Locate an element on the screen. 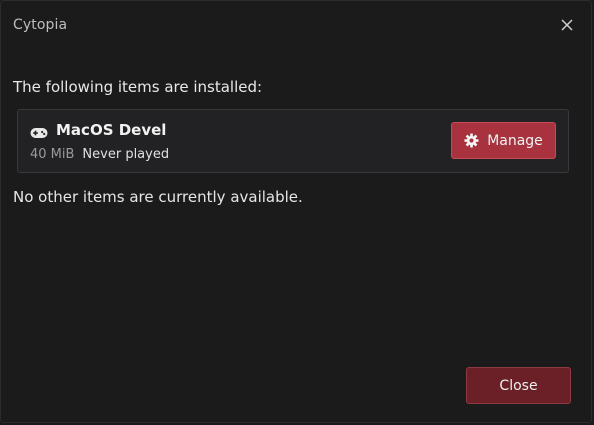 The image size is (594, 425). window-title: Cytopia is located at coordinates (40, 25).